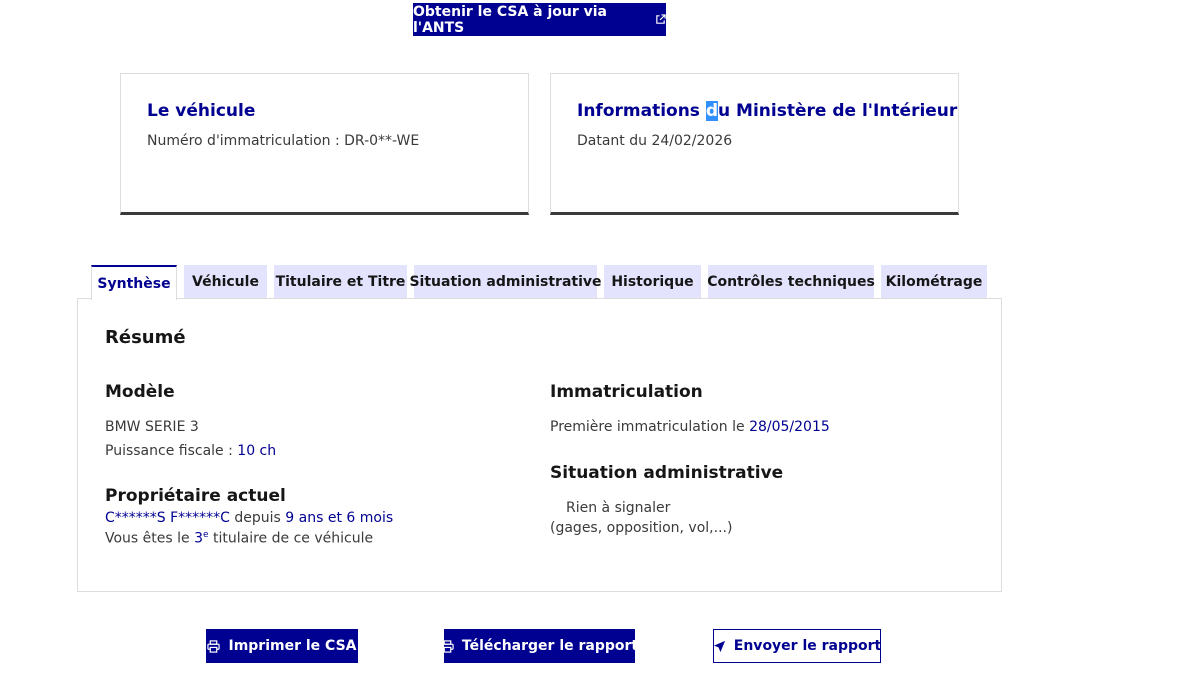  Describe the element at coordinates (660, 19) in the screenshot. I see `external-link-icon` at that location.